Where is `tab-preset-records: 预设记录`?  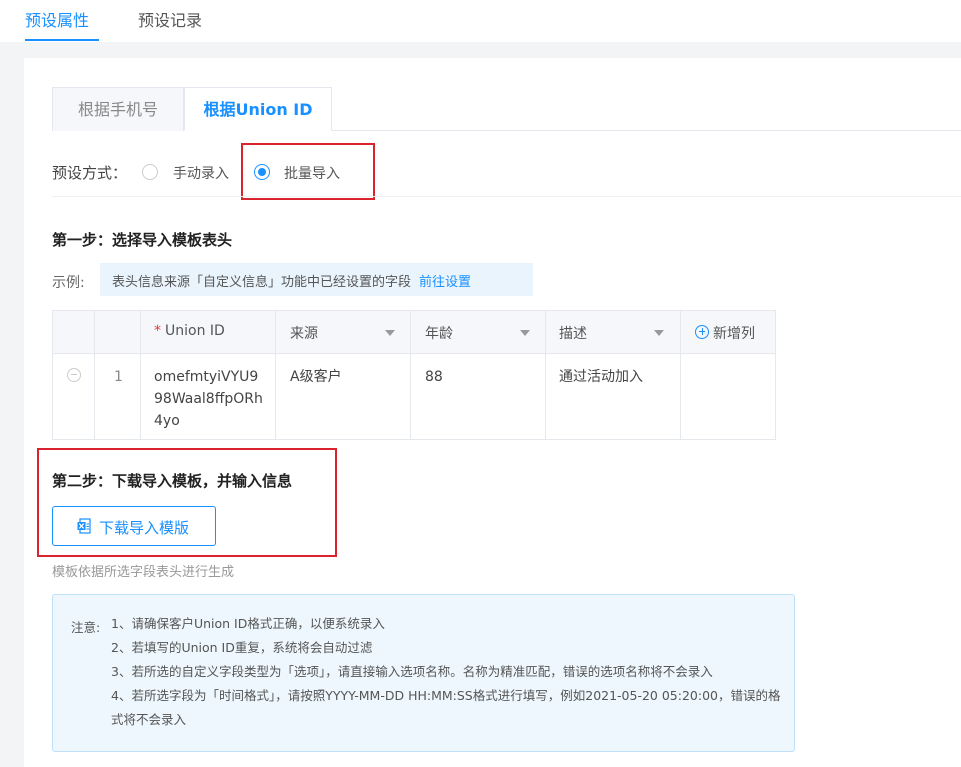
tab-preset-records: 预设记录 is located at coordinates (170, 19).